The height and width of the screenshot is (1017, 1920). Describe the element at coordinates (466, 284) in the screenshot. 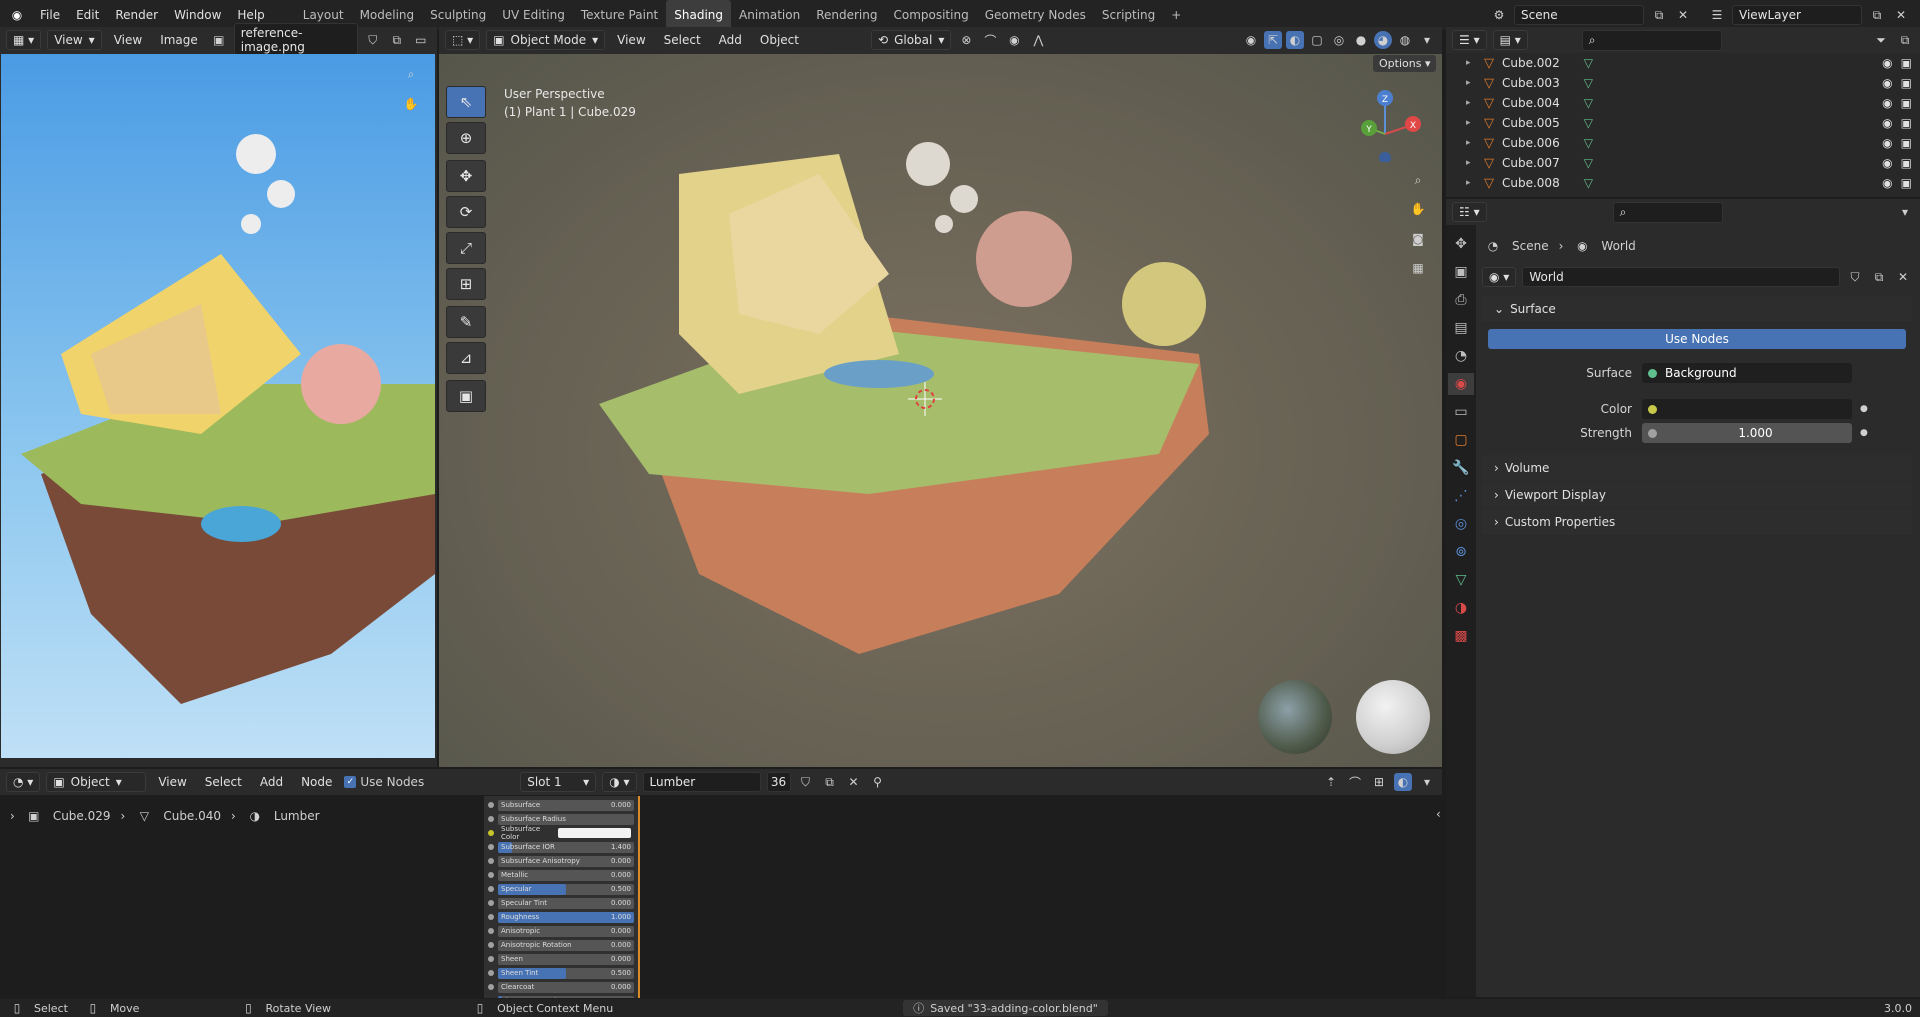

I see `transform-tool: ⊞` at that location.